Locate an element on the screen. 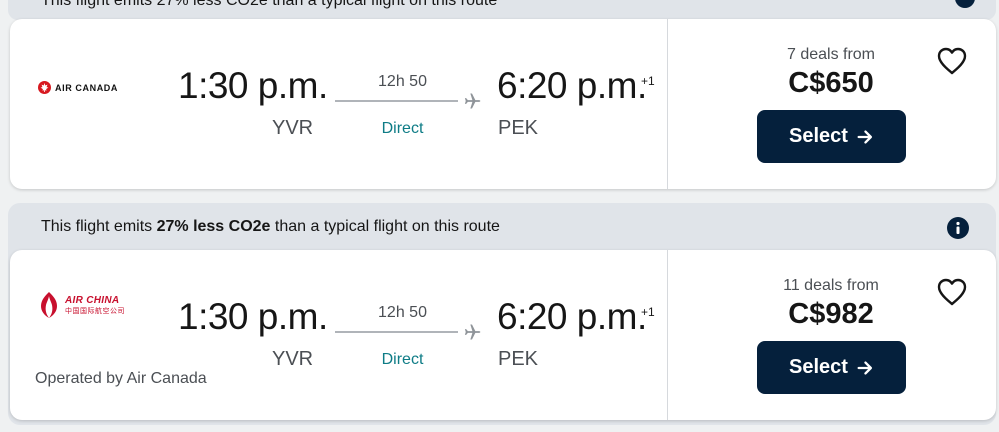 Image resolution: width=999 pixels, height=432 pixels. price: C$650 is located at coordinates (831, 83).